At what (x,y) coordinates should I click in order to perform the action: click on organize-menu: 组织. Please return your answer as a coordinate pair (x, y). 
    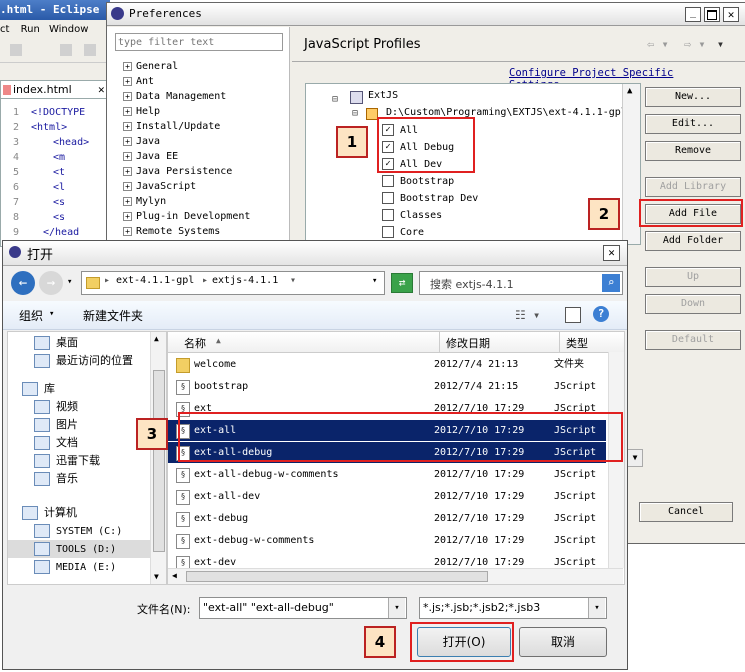
    Looking at the image, I should click on (31, 315).